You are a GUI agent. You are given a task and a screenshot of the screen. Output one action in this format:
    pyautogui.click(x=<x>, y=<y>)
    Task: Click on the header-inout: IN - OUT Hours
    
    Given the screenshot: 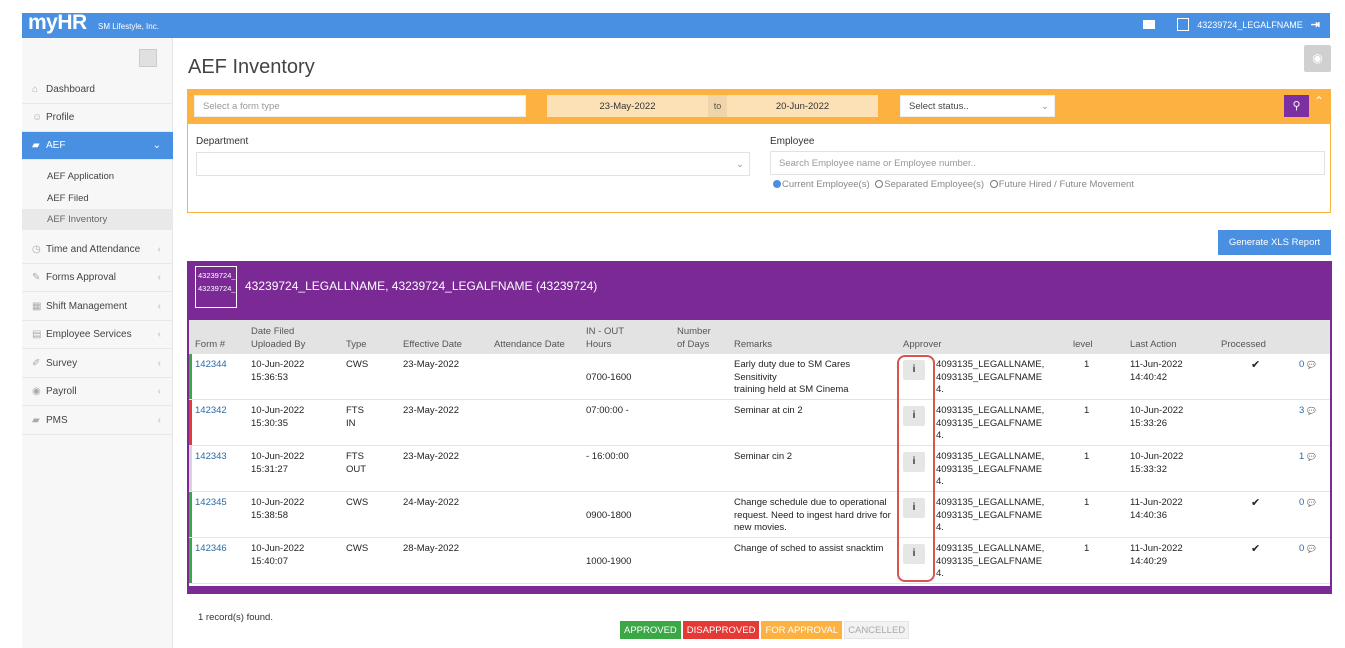 What is the action you would take?
    pyautogui.click(x=605, y=338)
    